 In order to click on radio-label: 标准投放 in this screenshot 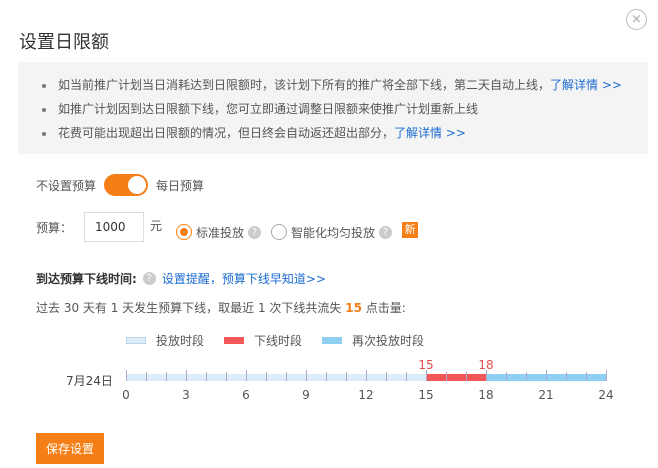, I will do `click(220, 232)`.